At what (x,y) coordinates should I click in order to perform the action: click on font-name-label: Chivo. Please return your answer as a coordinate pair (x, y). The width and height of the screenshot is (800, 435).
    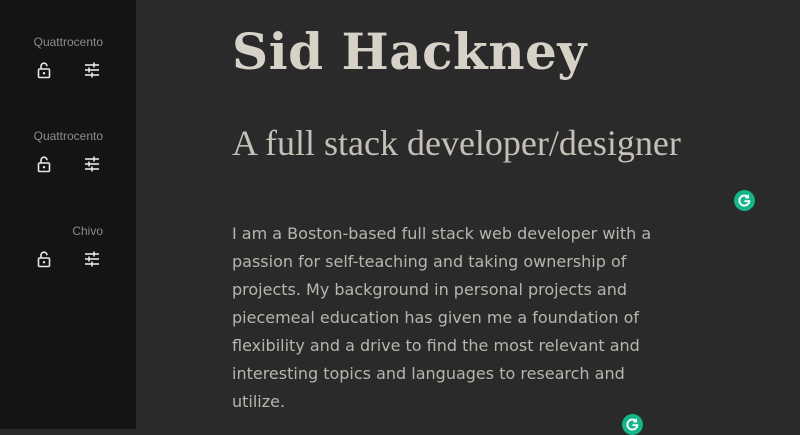
    Looking at the image, I should click on (87, 231).